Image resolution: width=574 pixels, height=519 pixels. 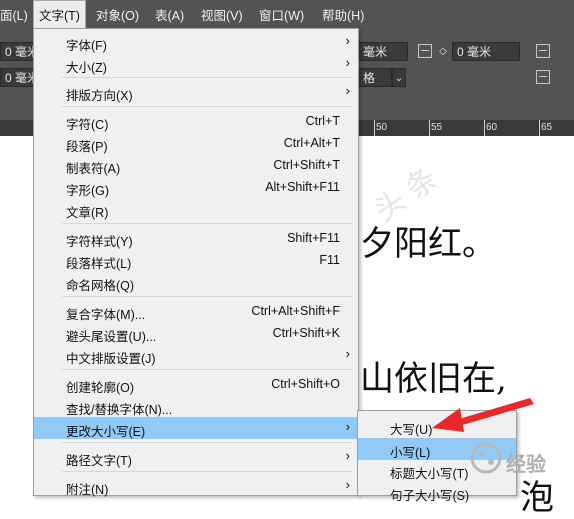 What do you see at coordinates (196, 209) in the screenshot?
I see `menu-item-story: 文章(R)` at bounding box center [196, 209].